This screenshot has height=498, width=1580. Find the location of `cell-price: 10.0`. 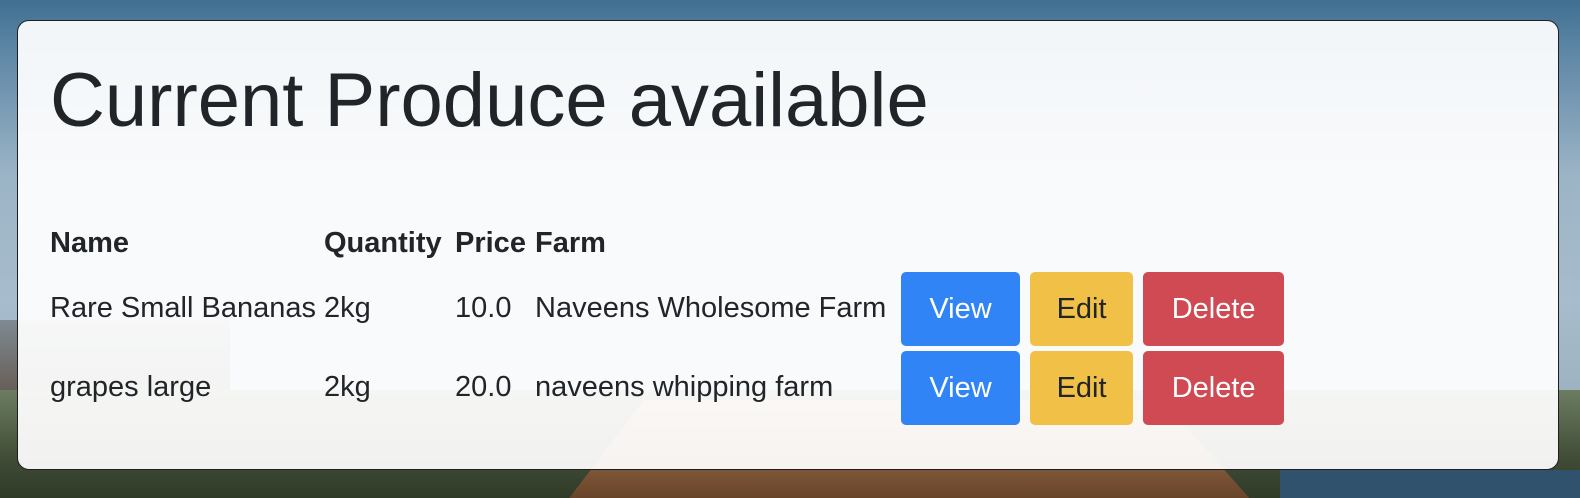

cell-price: 10.0 is located at coordinates (483, 308).